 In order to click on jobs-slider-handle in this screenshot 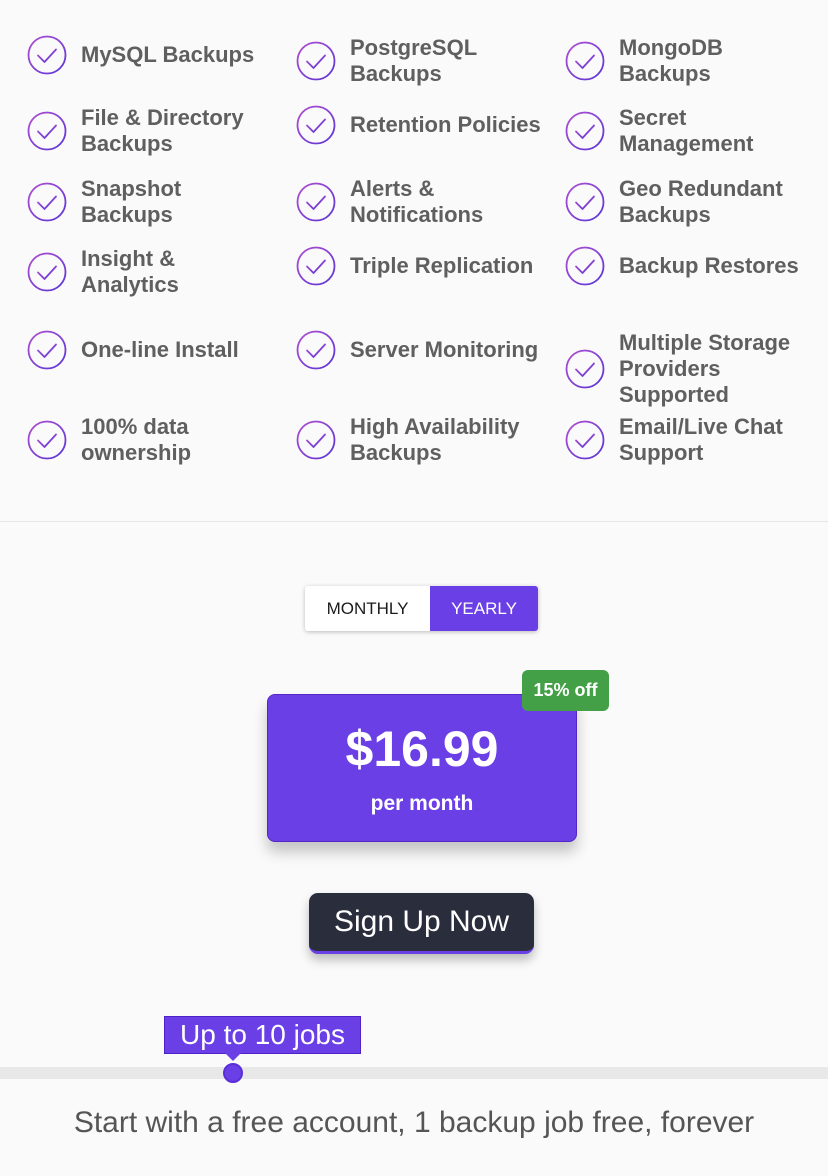, I will do `click(233, 1073)`.